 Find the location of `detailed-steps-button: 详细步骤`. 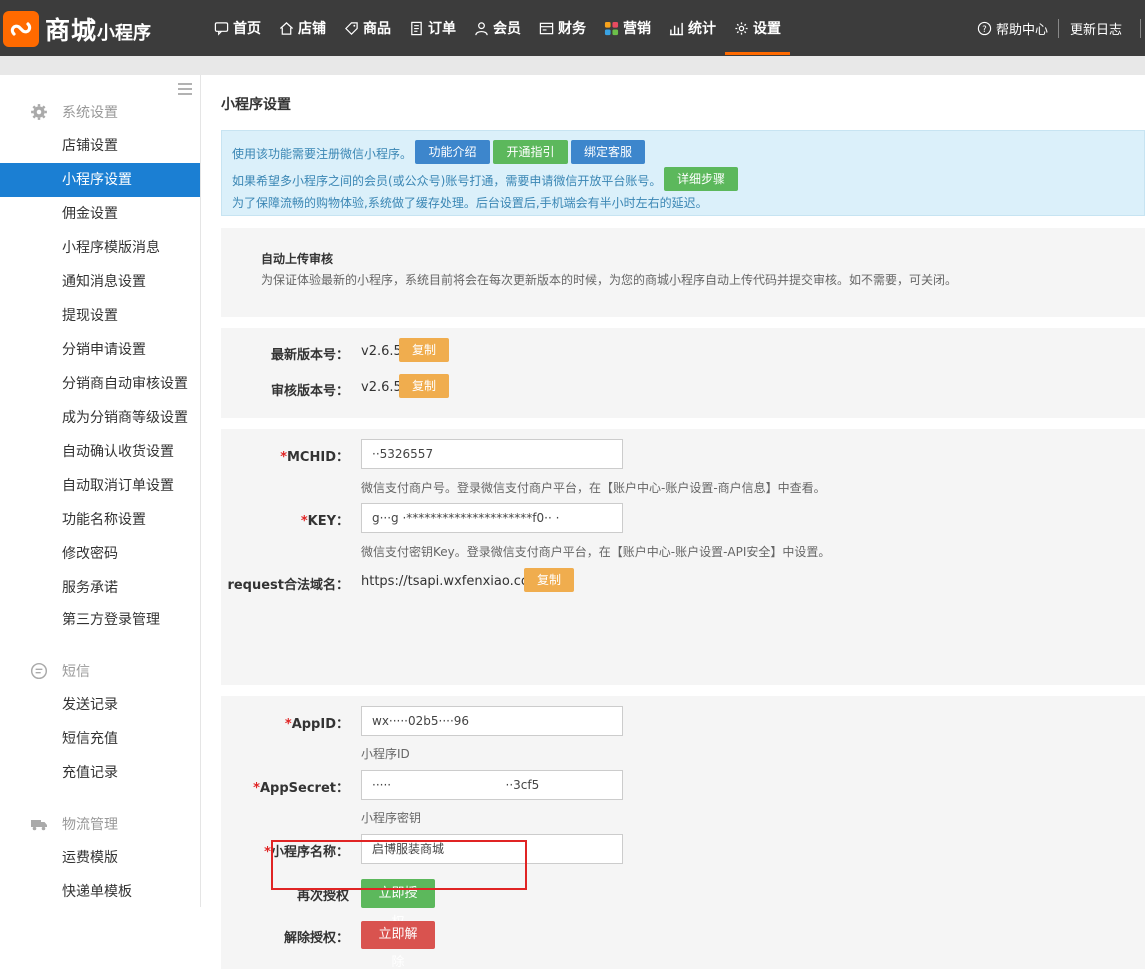

detailed-steps-button: 详细步骤 is located at coordinates (701, 179).